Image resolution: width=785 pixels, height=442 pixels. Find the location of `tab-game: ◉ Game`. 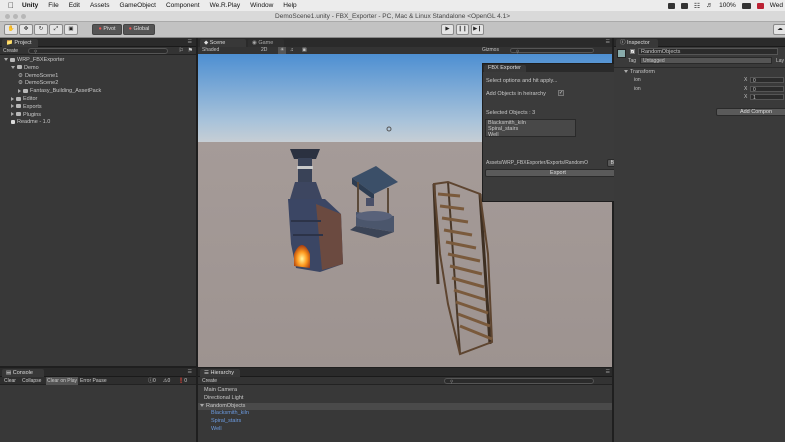

tab-game: ◉ Game is located at coordinates (266, 43).